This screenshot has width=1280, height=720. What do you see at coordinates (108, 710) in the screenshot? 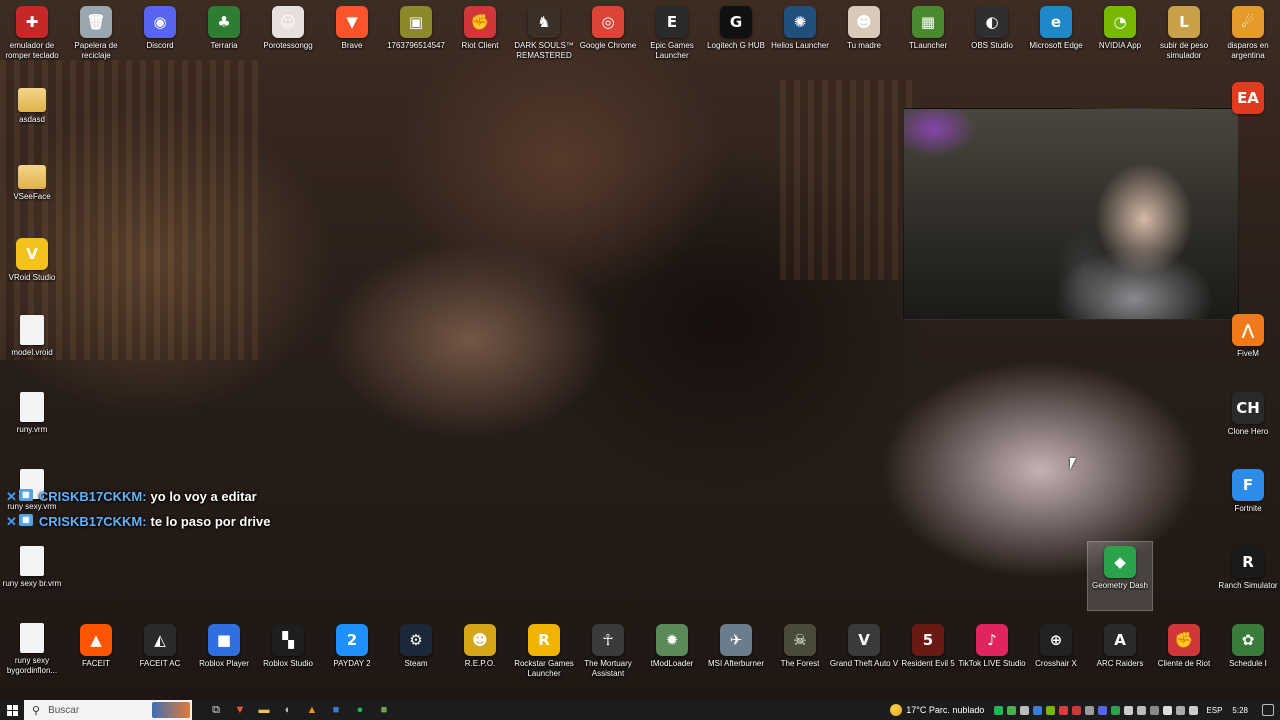
I see `taskbar-search: ⚲ Buscar` at bounding box center [108, 710].